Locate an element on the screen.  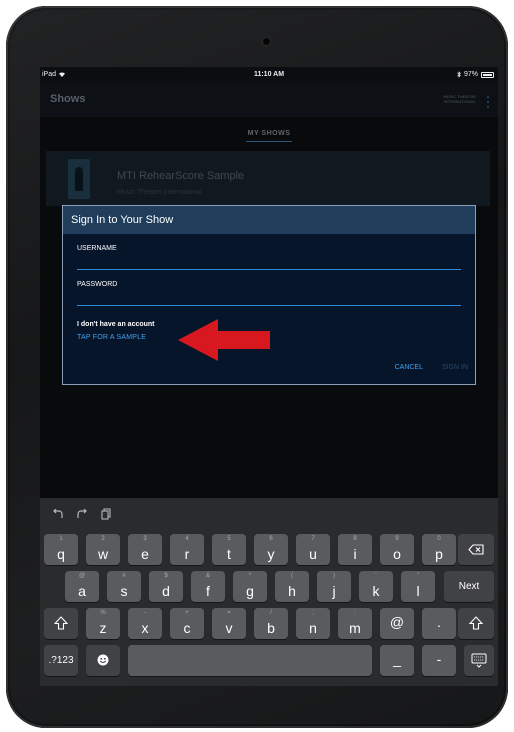
backspace-key is located at coordinates (476, 549).